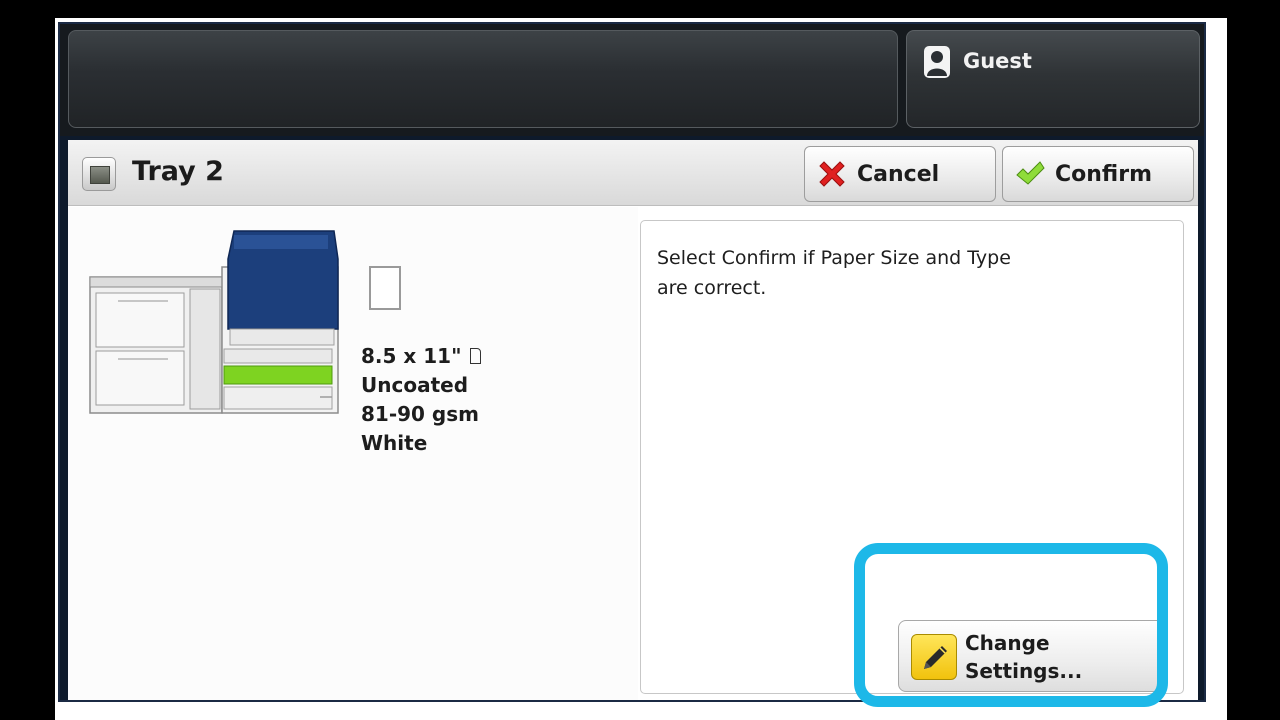 Image resolution: width=1280 pixels, height=720 pixels. What do you see at coordinates (411, 356) in the screenshot?
I see `paper-size: 8.5 x 11"` at bounding box center [411, 356].